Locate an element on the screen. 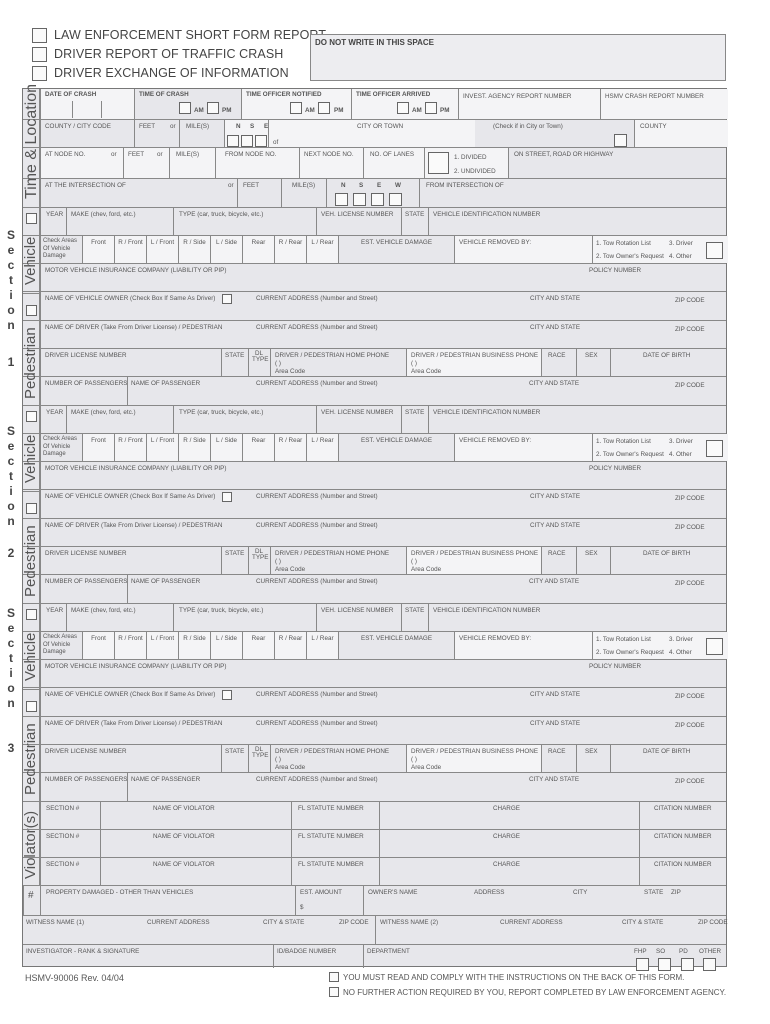  damage-area-5: Rear is located at coordinates (258, 447).